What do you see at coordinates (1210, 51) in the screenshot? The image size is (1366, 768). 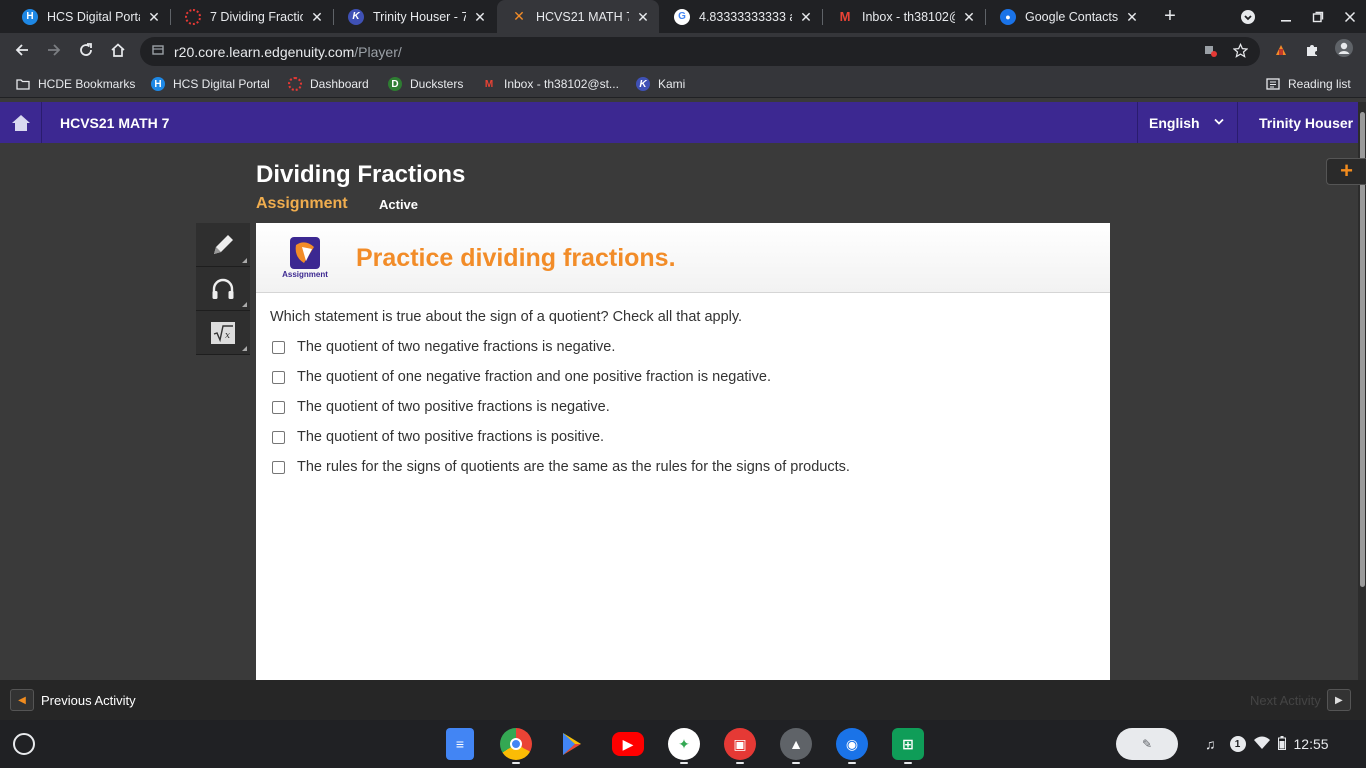 I see `camera-blocked-icon` at bounding box center [1210, 51].